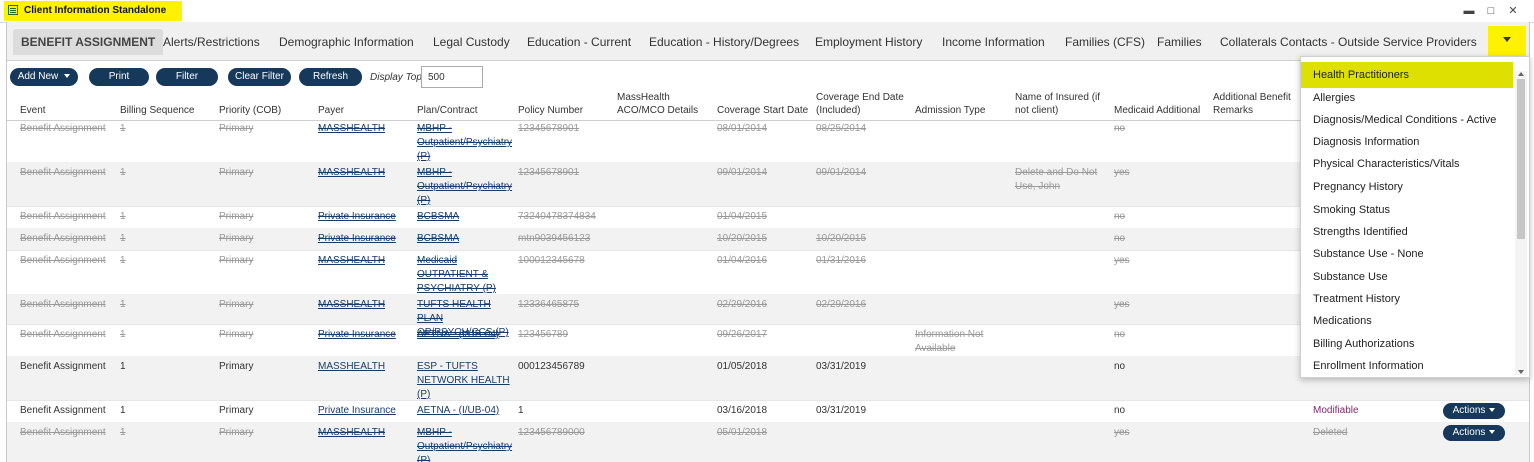  What do you see at coordinates (1469, 11) in the screenshot?
I see `minimize-icon: ▬` at bounding box center [1469, 11].